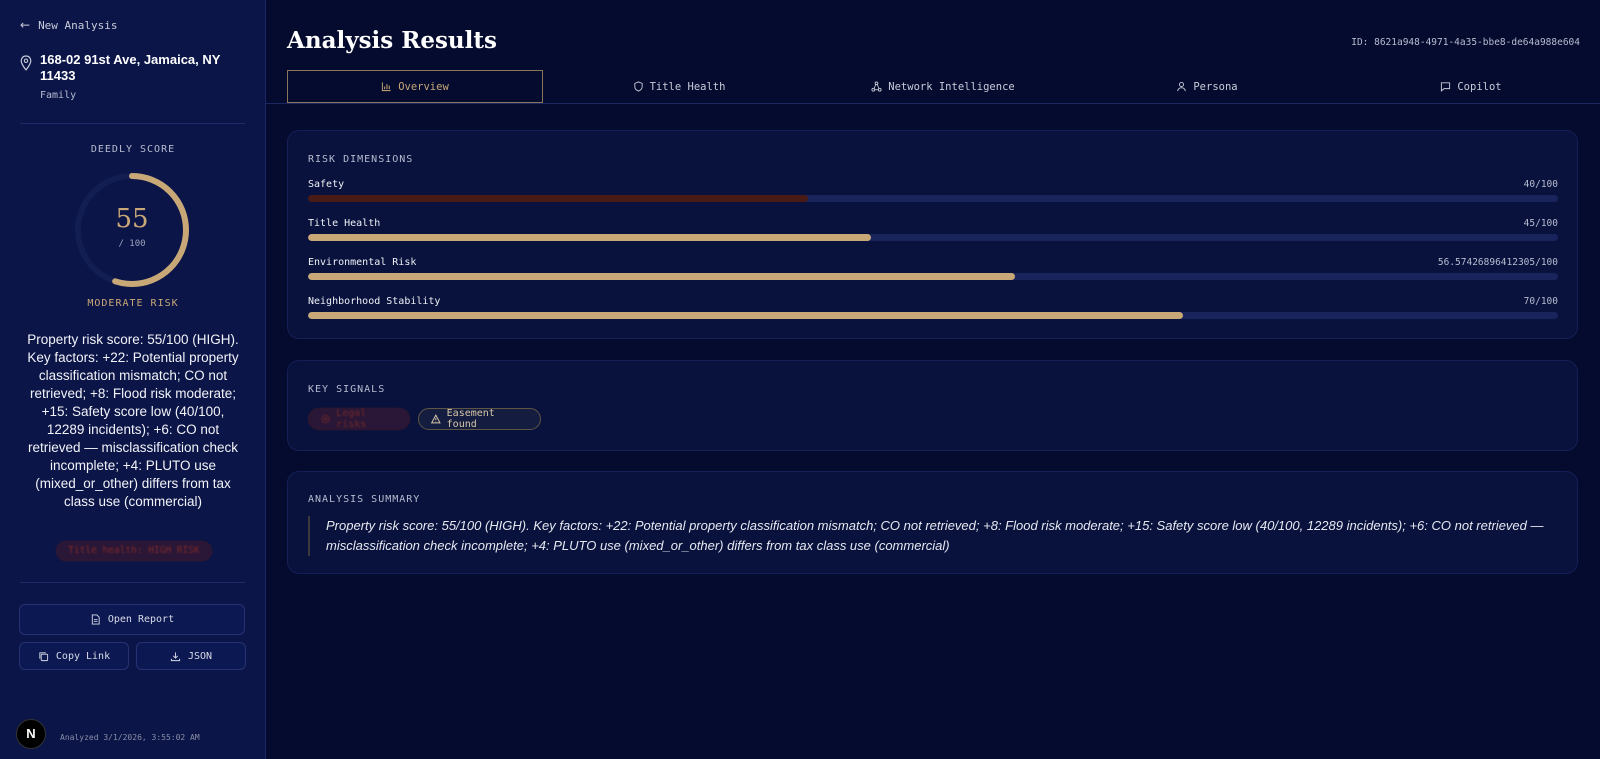  I want to click on copy-link-button: Copy Link, so click(74, 656).